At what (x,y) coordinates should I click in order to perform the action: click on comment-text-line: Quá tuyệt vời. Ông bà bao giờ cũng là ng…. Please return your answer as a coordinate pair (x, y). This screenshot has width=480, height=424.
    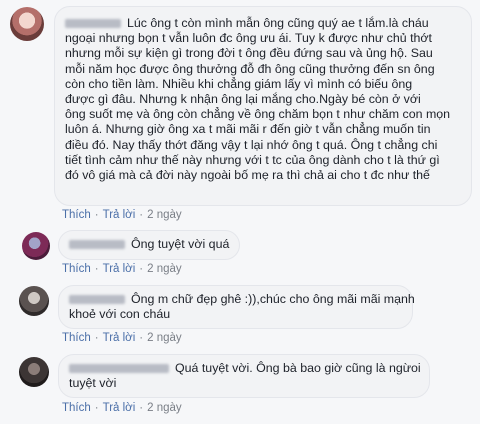
    Looking at the image, I should click on (298, 368).